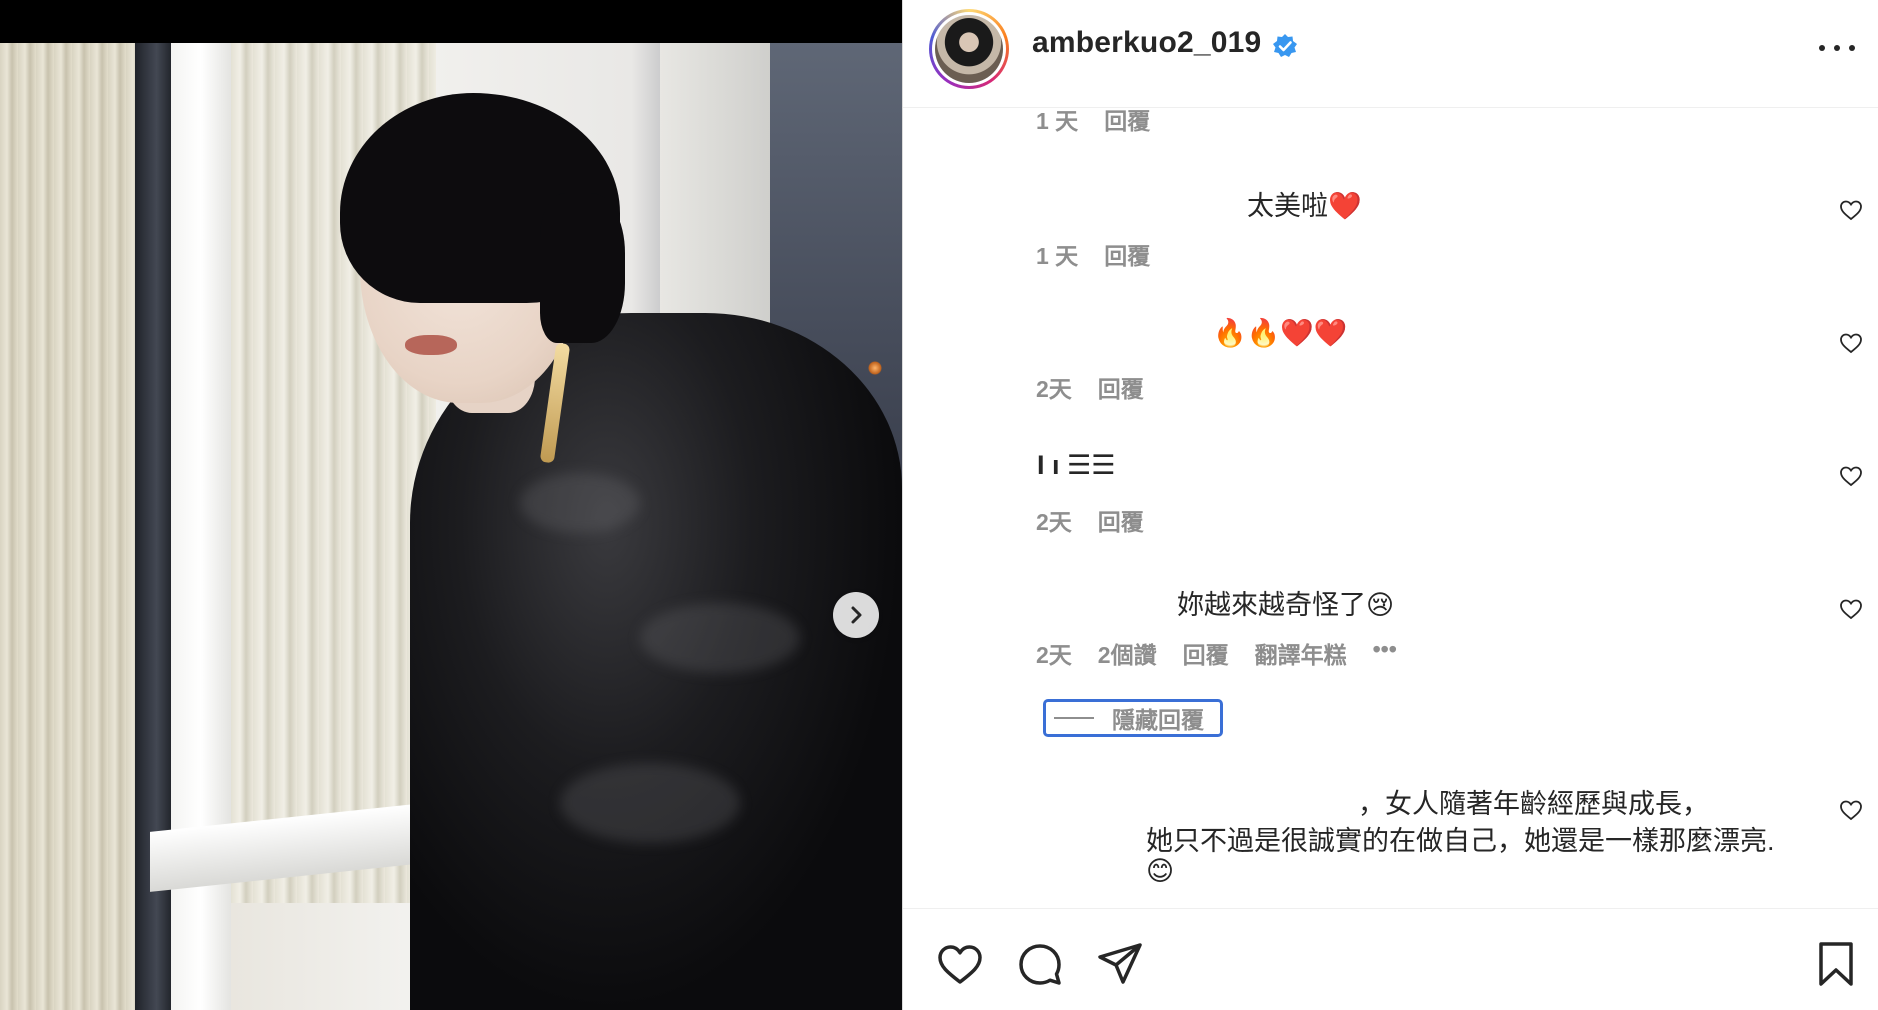 This screenshot has height=1010, width=1878. I want to click on avatar-image, so click(969, 49).